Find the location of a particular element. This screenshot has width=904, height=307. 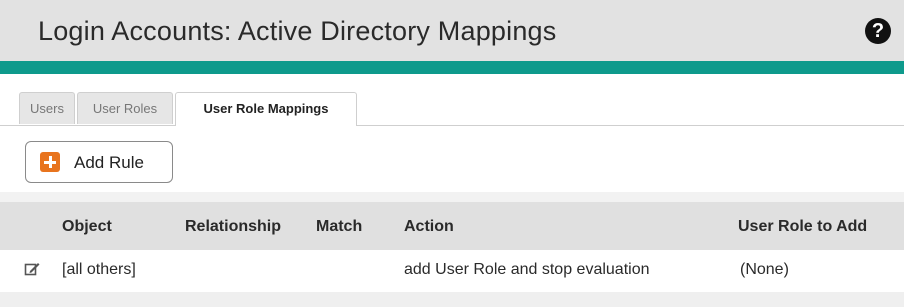

add-rule-button: Add Rule is located at coordinates (99, 162).